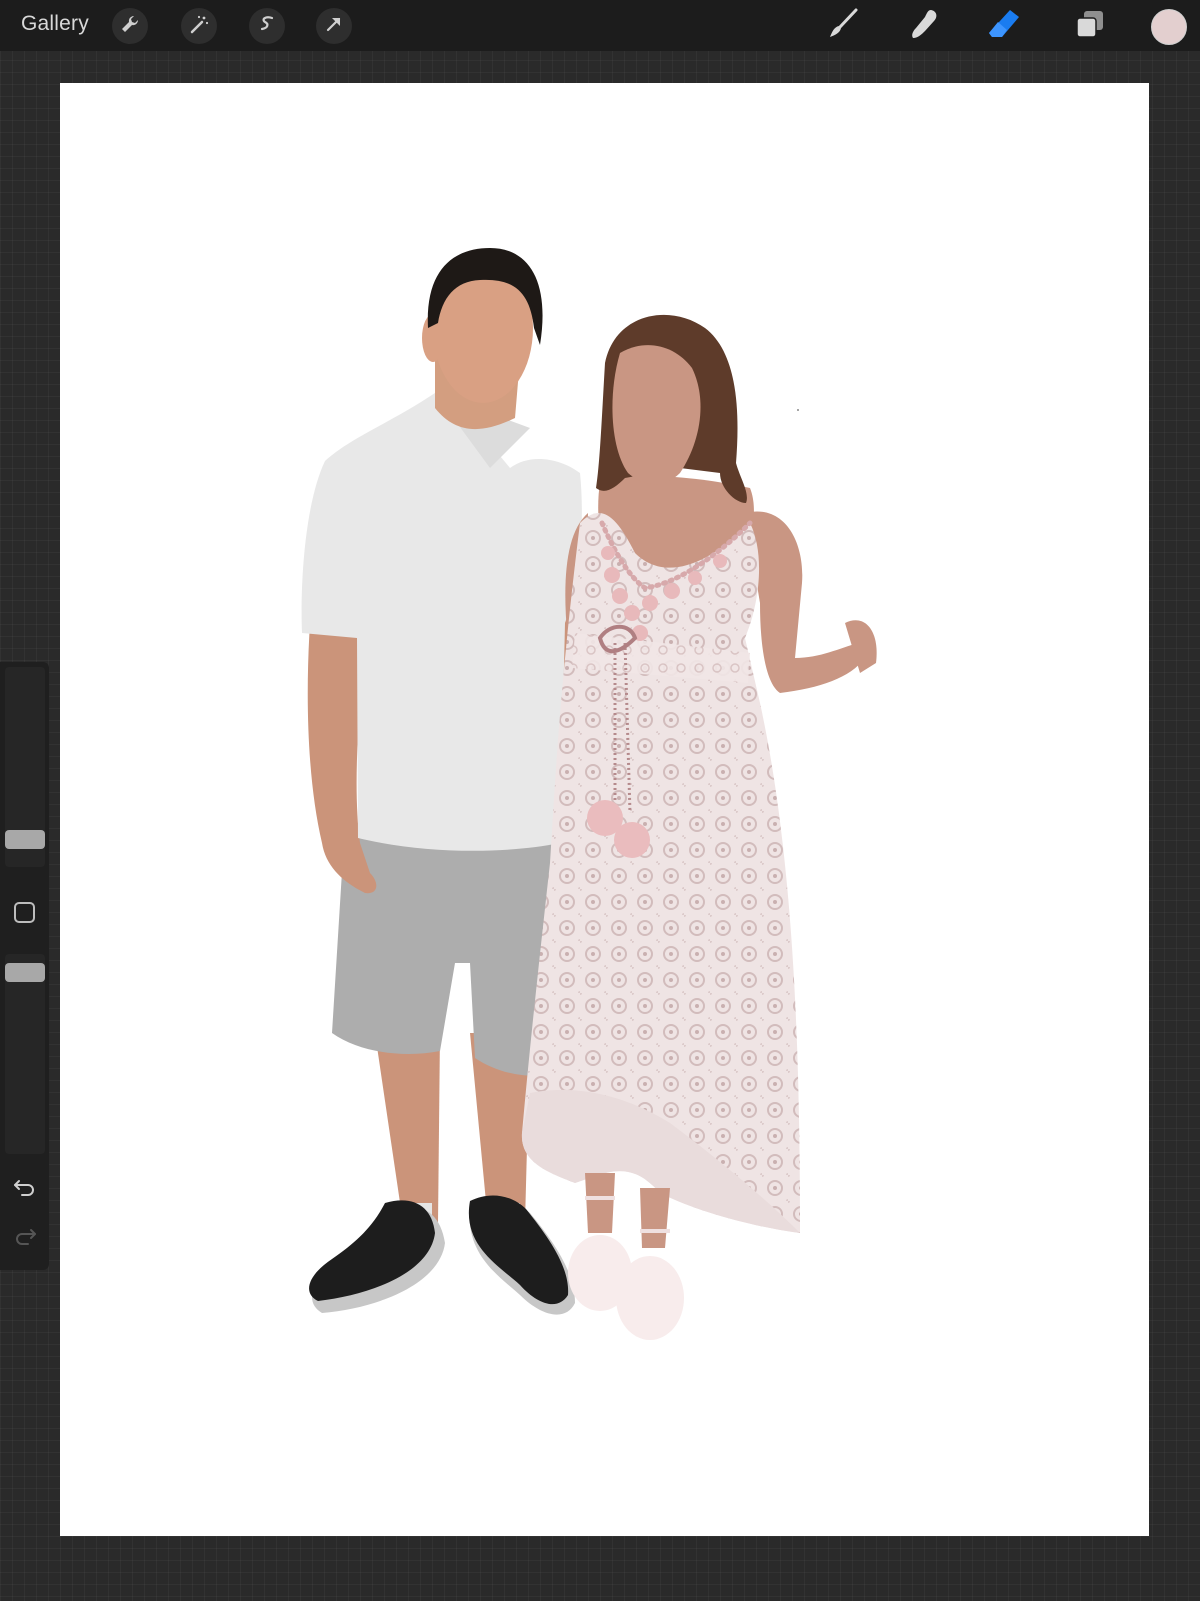 Image resolution: width=1200 pixels, height=1601 pixels. I want to click on adjustments-button, so click(199, 26).